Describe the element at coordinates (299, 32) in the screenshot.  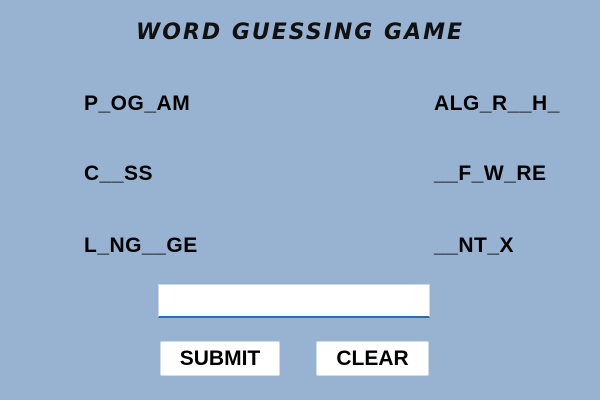
I see `game-title: WORD GUESSING GAME` at that location.